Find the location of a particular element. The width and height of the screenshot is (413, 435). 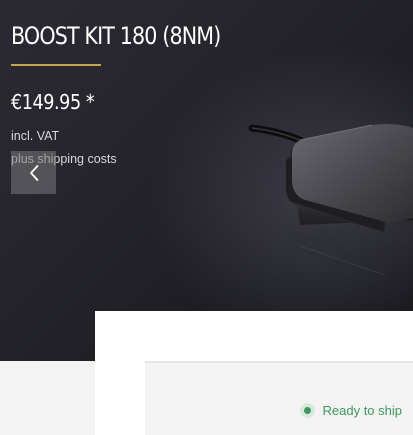

chevron-left-icon is located at coordinates (33, 172).